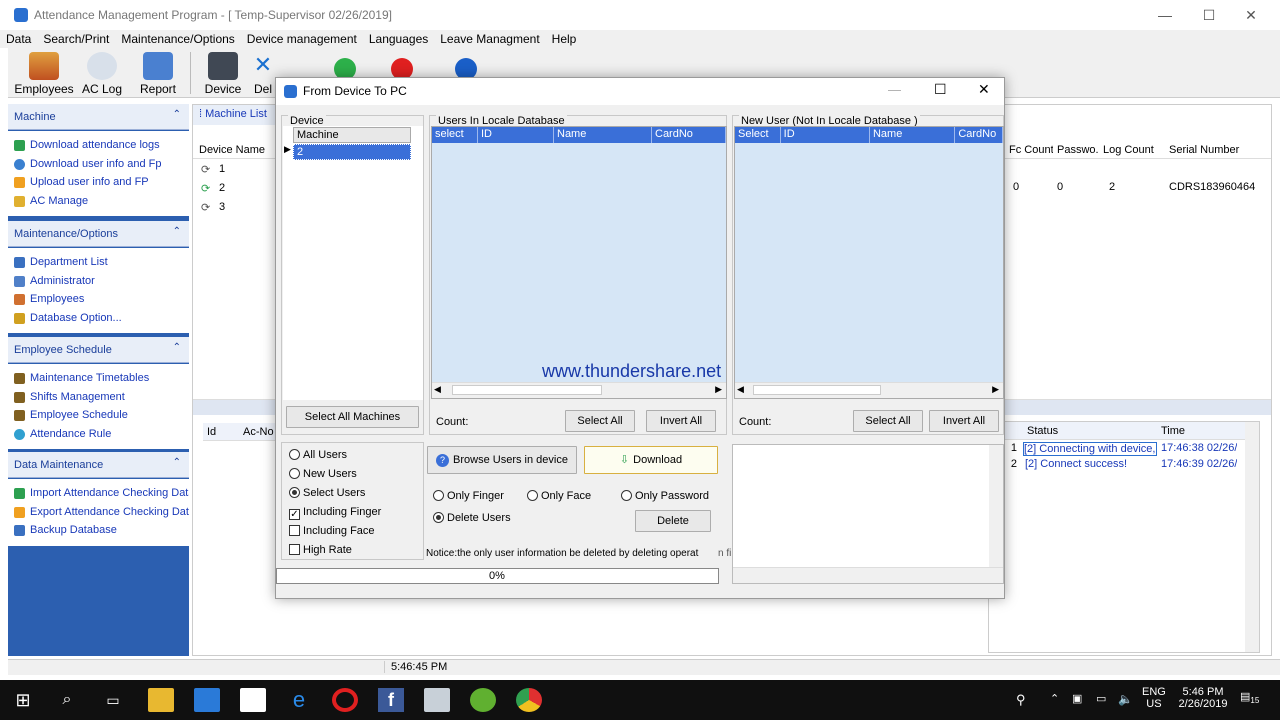 This screenshot has height=720, width=1280. What do you see at coordinates (1249, 697) in the screenshot?
I see `notification-icon: ▤15` at bounding box center [1249, 697].